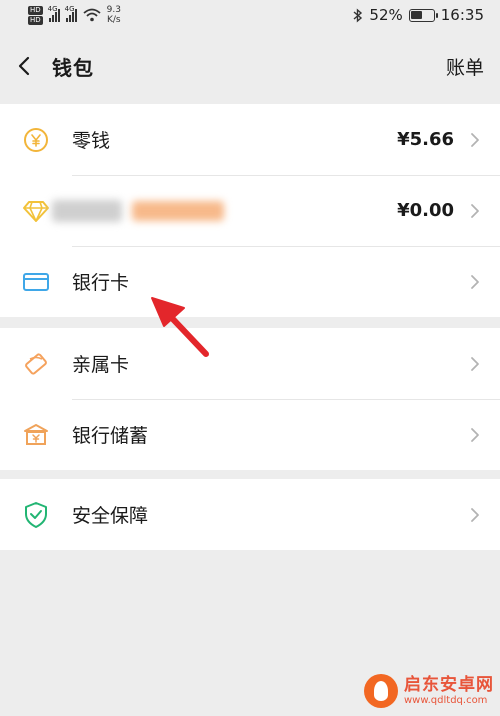 The height and width of the screenshot is (716, 500). What do you see at coordinates (92, 15) in the screenshot?
I see `wifi-icon` at bounding box center [92, 15].